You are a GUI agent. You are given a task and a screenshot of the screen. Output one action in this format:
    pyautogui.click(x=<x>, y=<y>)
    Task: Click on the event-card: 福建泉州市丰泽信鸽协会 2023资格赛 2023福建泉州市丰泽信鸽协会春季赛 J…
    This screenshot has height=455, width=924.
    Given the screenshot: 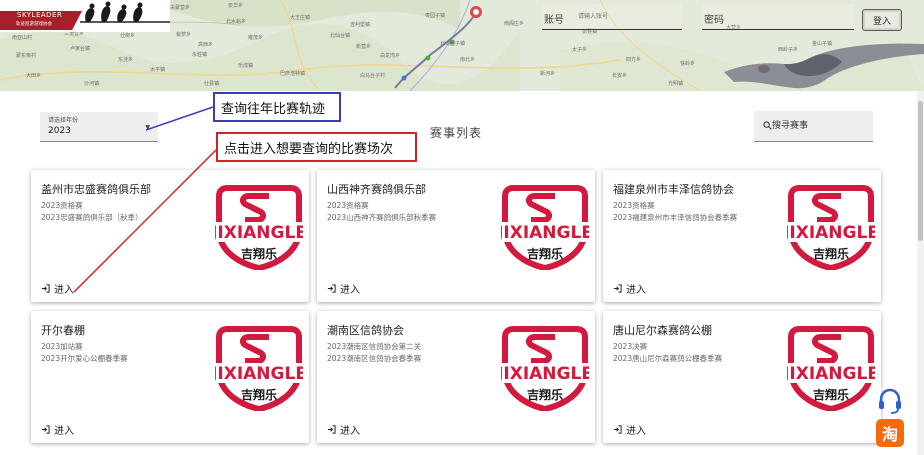 What is the action you would take?
    pyautogui.click(x=742, y=236)
    